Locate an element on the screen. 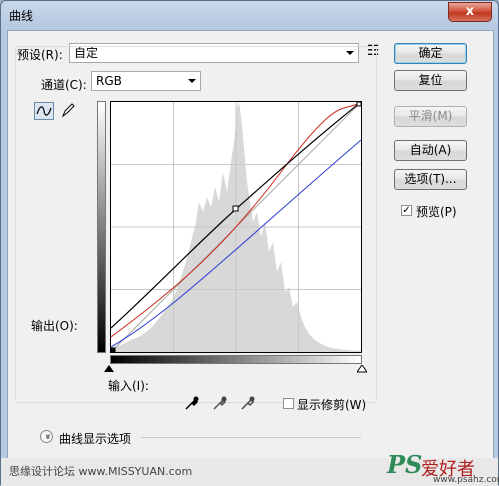 This screenshot has width=499, height=486. auto-button: 自动(A) is located at coordinates (430, 150).